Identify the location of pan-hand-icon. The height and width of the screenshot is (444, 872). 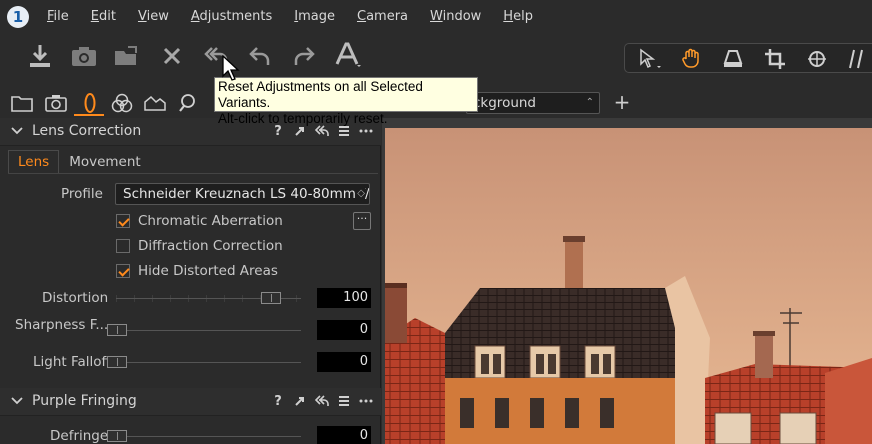
(692, 59).